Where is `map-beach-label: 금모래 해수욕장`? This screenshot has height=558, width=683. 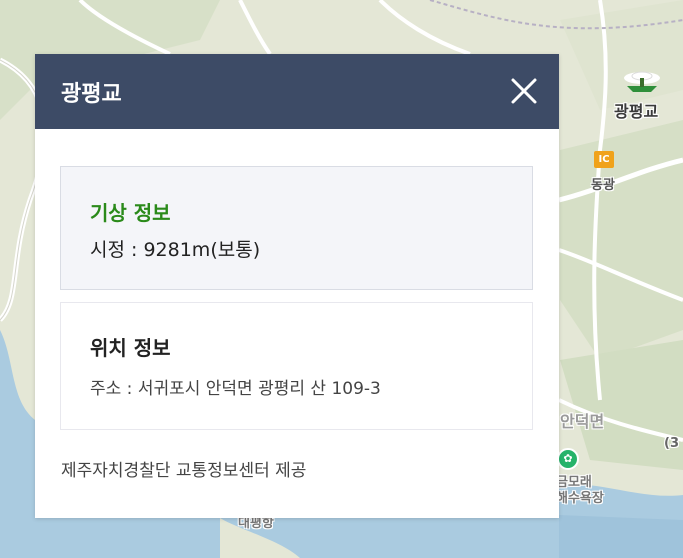
map-beach-label: 금모래 해수욕장 is located at coordinates (580, 491).